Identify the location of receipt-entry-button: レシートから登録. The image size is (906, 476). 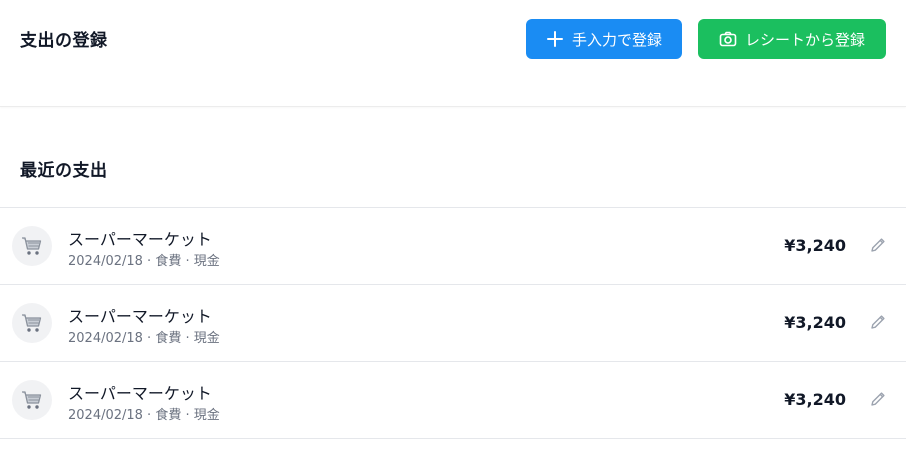
(792, 39).